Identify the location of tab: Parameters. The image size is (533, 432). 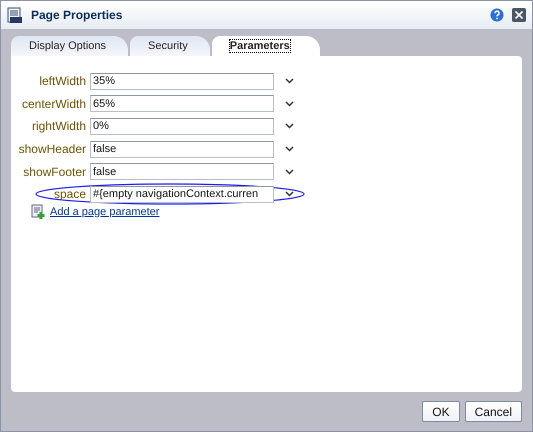
(266, 46).